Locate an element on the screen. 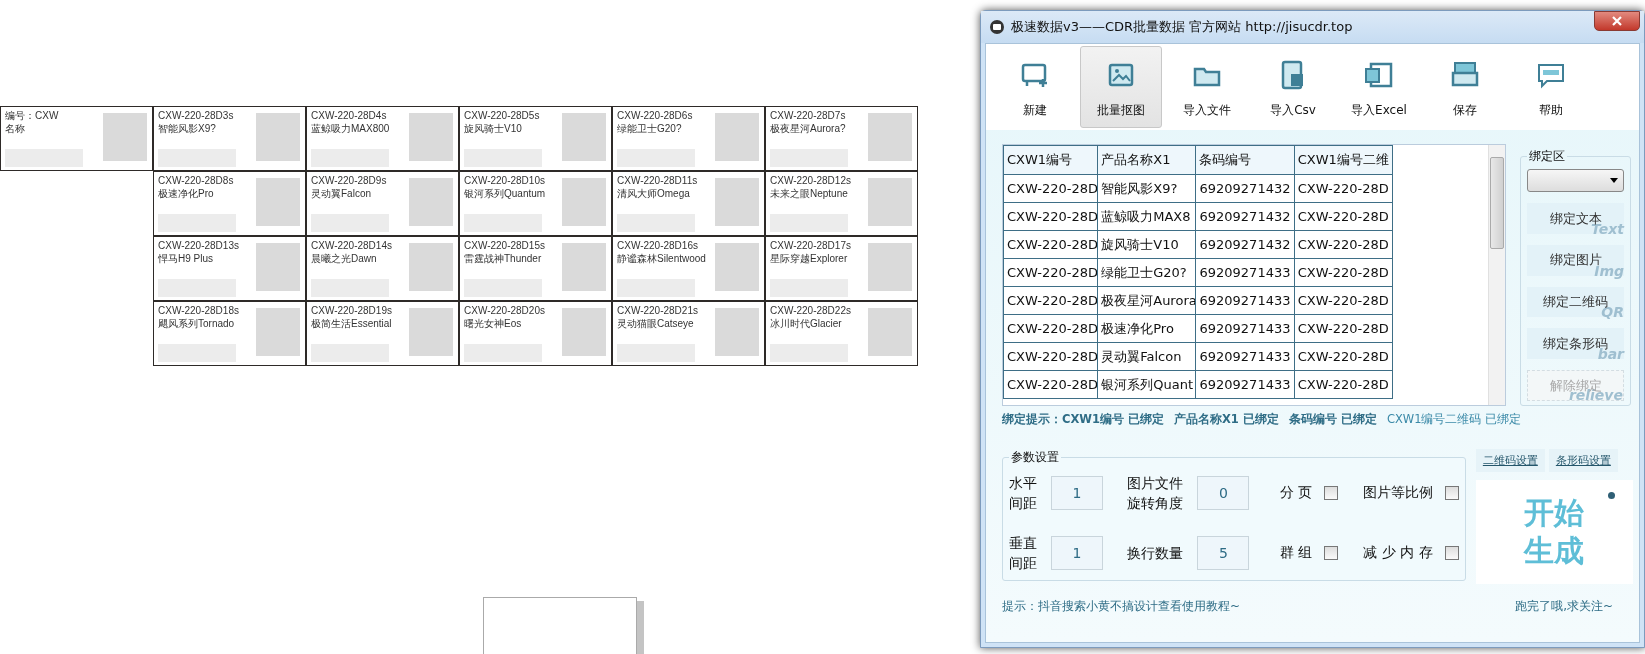  tip-text: 提示：抖音搜索小黄不搞设计查看使用教程~ is located at coordinates (1121, 606).